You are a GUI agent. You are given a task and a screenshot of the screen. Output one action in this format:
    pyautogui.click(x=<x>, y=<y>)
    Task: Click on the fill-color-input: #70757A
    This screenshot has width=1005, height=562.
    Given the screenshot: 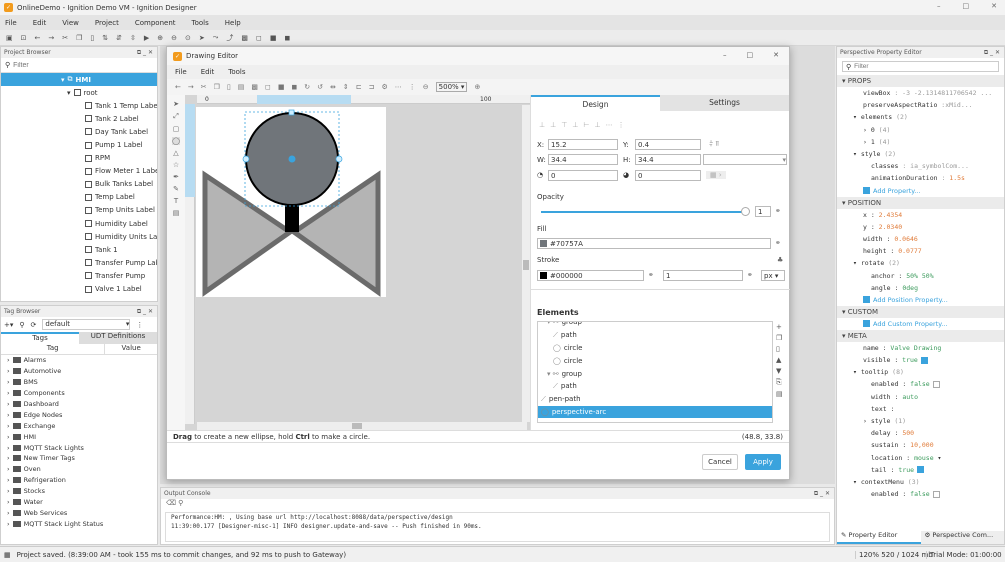 What is the action you would take?
    pyautogui.click(x=654, y=243)
    